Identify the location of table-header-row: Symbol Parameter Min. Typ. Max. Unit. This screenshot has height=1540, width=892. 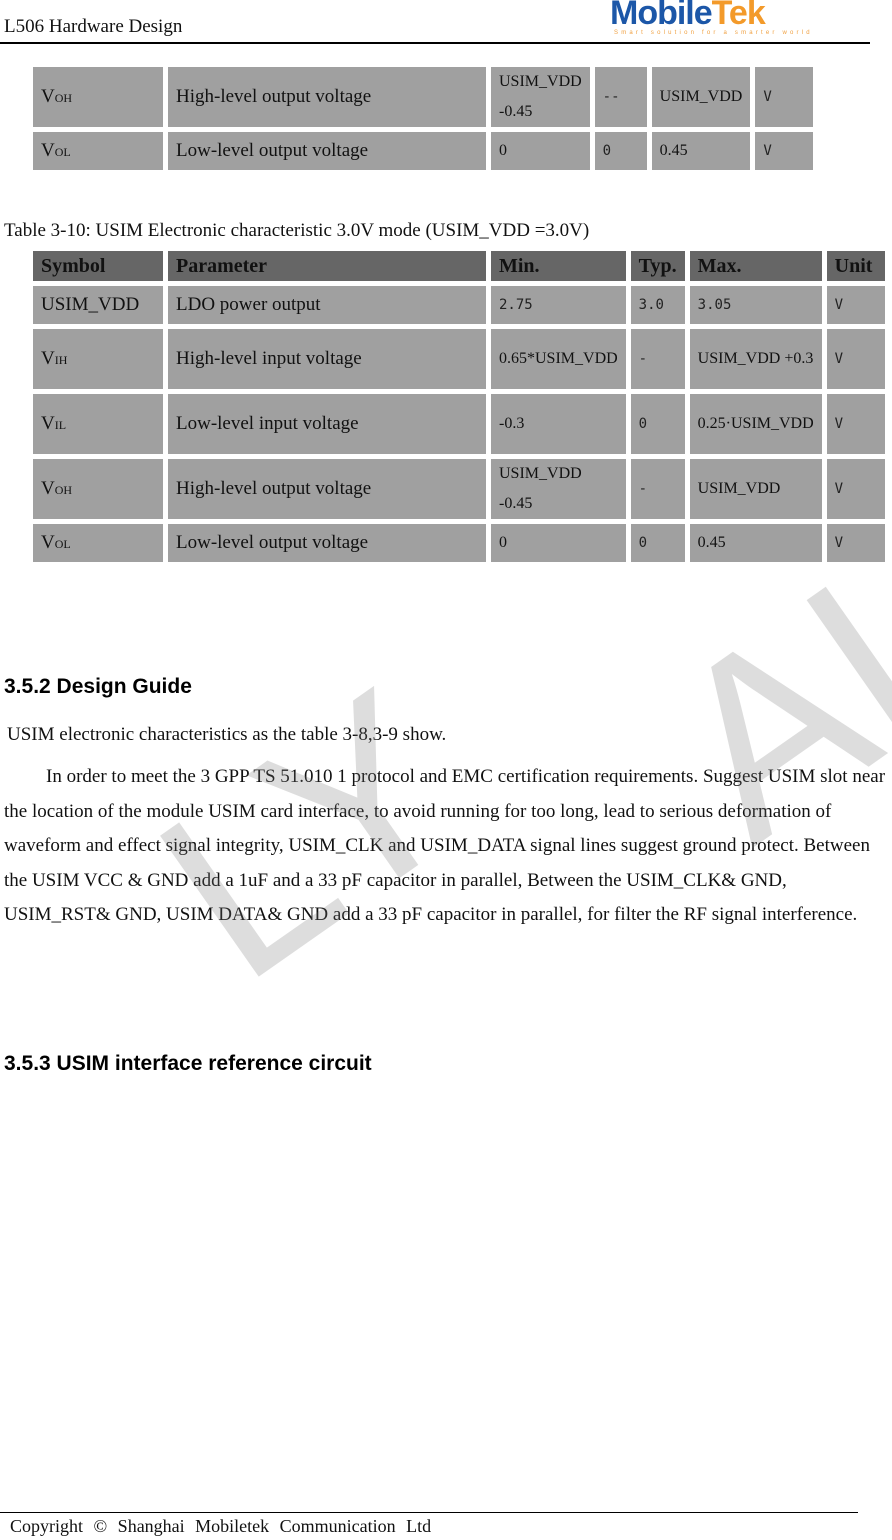
(459, 266).